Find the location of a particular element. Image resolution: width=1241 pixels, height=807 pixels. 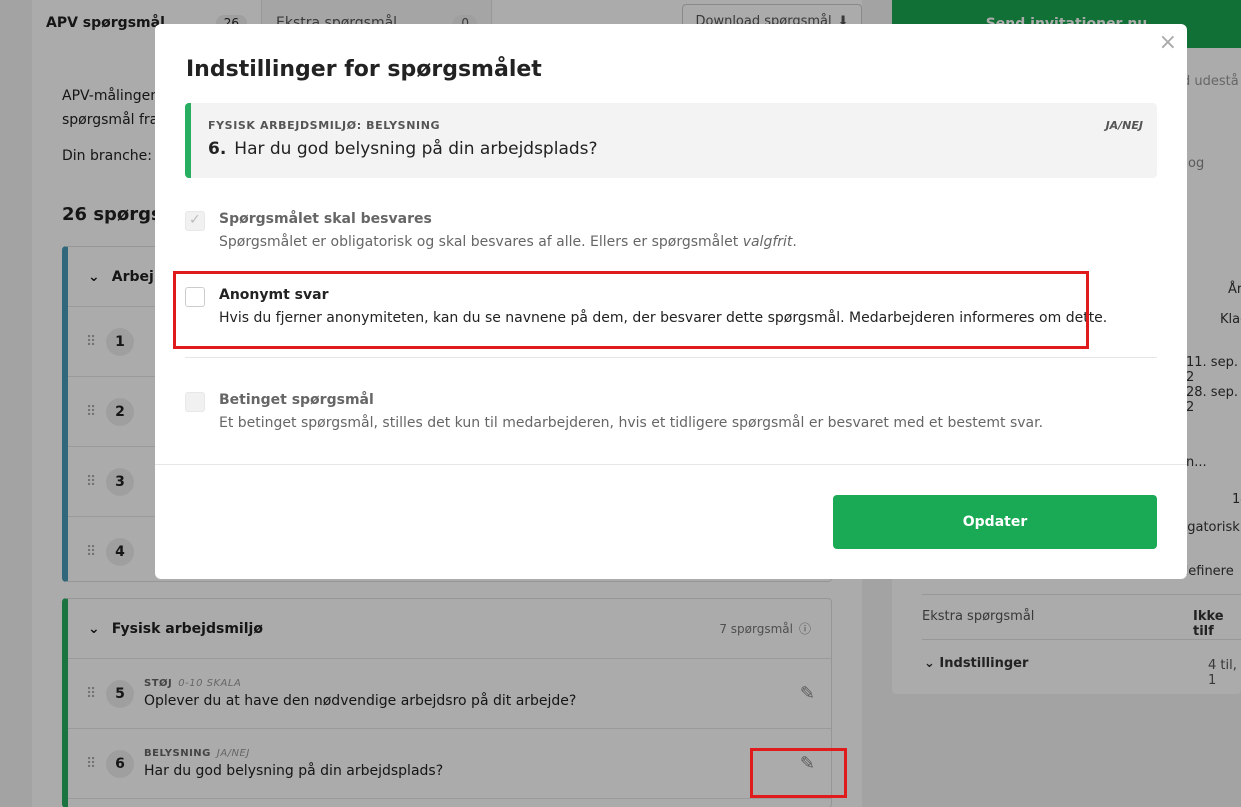

modal-title: Indstillinger for spørgsmålet is located at coordinates (364, 69).